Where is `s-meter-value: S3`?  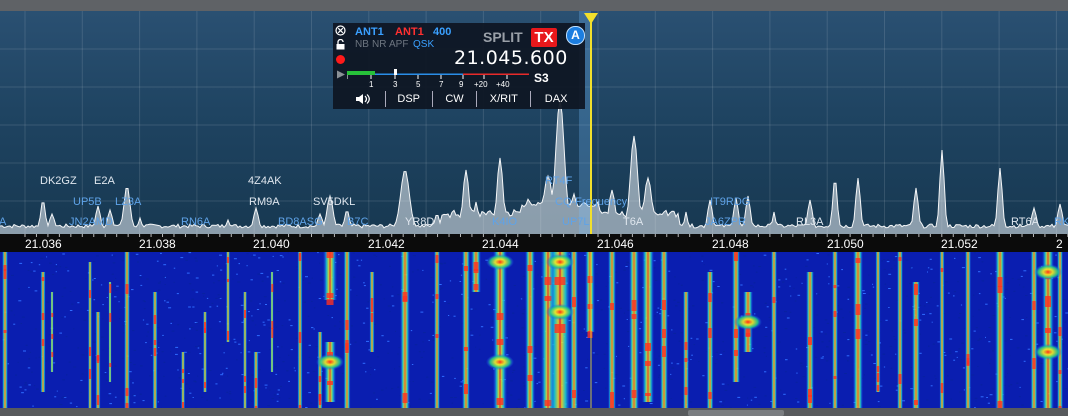 s-meter-value: S3 is located at coordinates (541, 78).